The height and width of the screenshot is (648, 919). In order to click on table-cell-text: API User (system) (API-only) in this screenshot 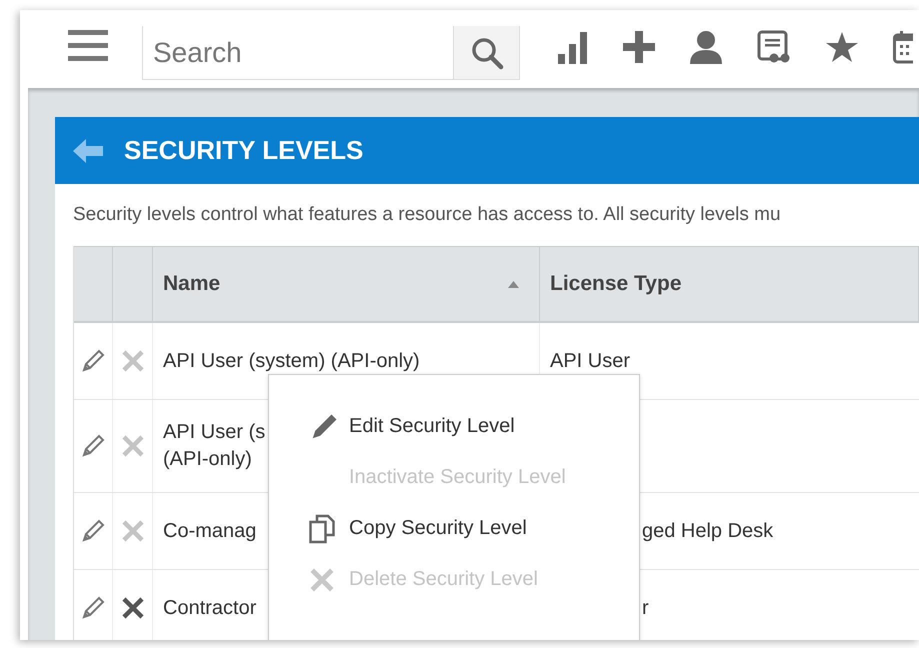, I will do `click(291, 361)`.